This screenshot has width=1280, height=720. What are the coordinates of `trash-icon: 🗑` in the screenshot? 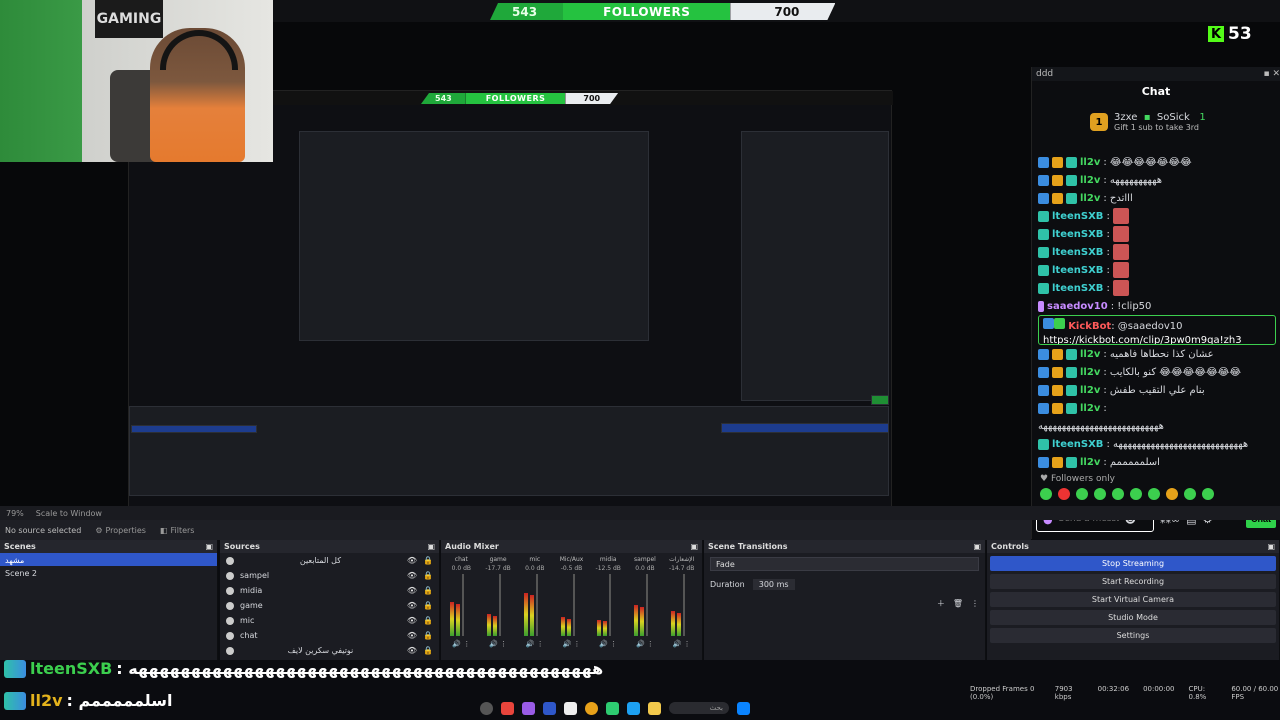 It's located at (958, 603).